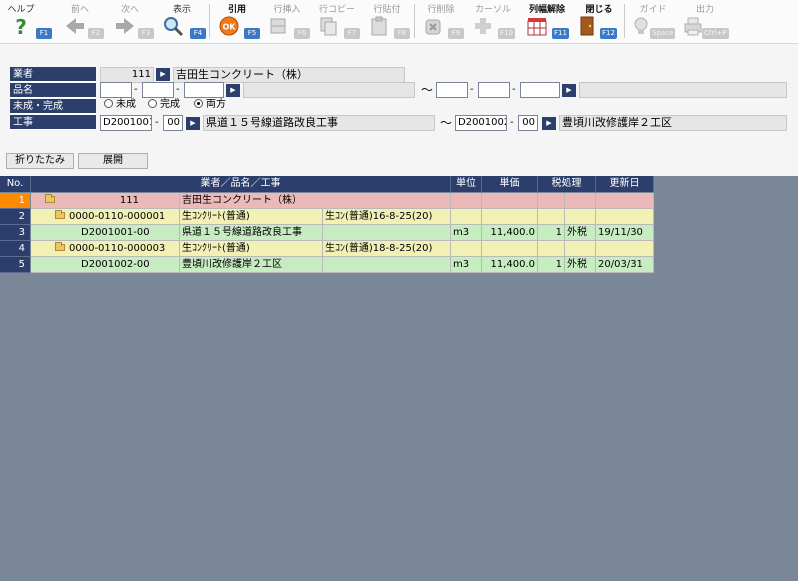 The height and width of the screenshot is (581, 798). What do you see at coordinates (466, 217) in the screenshot?
I see `row-unit` at bounding box center [466, 217].